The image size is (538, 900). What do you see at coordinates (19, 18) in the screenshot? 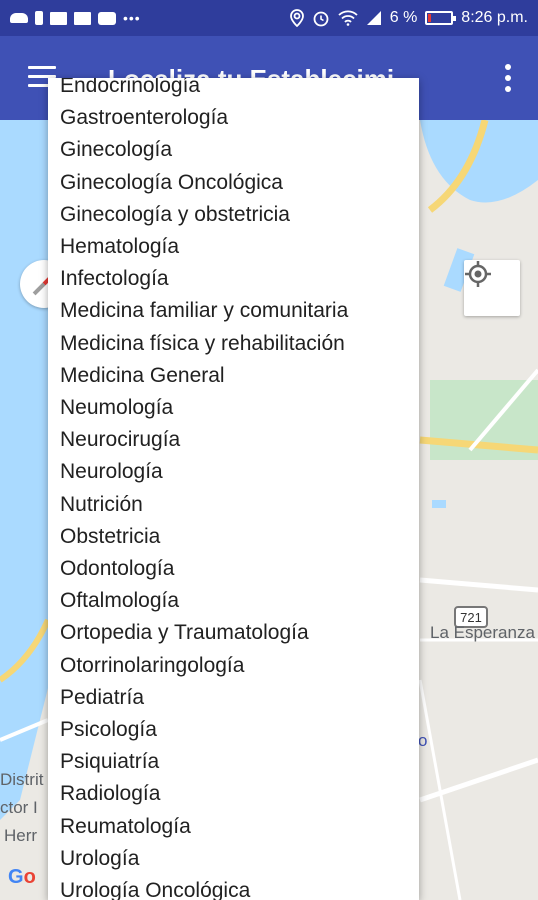
I see `cloud-icon` at bounding box center [19, 18].